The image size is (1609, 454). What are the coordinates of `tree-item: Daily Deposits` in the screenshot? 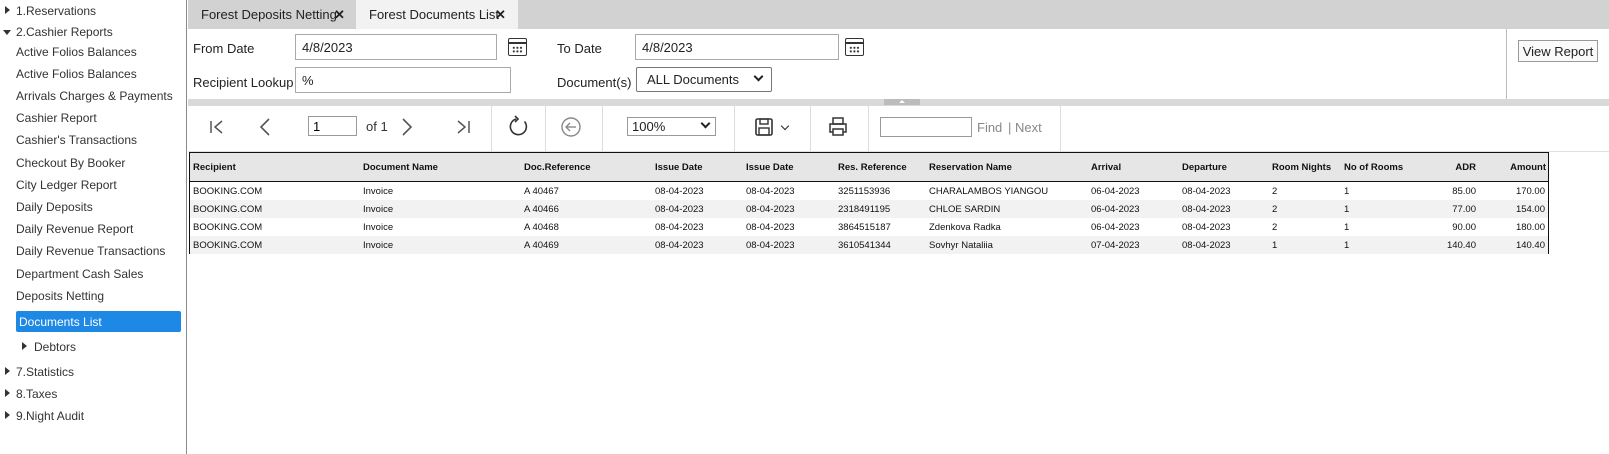 It's located at (54, 207).